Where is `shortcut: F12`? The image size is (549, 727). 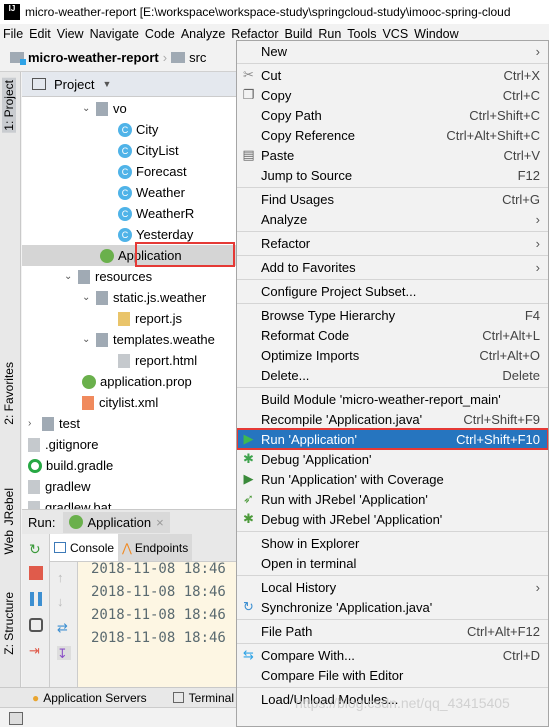
shortcut: F12 is located at coordinates (528, 175).